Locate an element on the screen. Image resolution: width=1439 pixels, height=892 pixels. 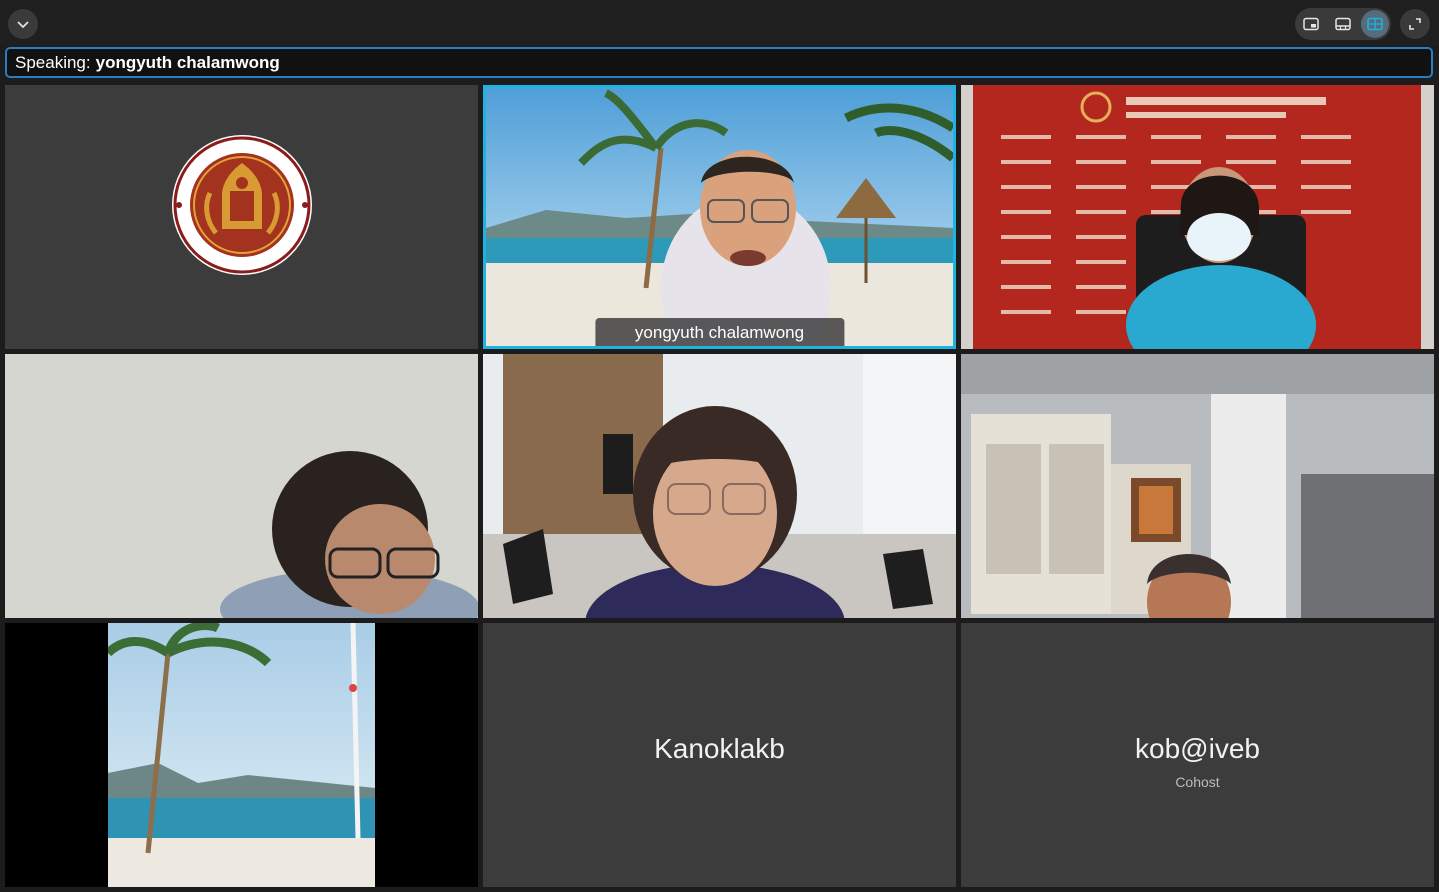
participant-display-name: Kanoklakb is located at coordinates (719, 748).